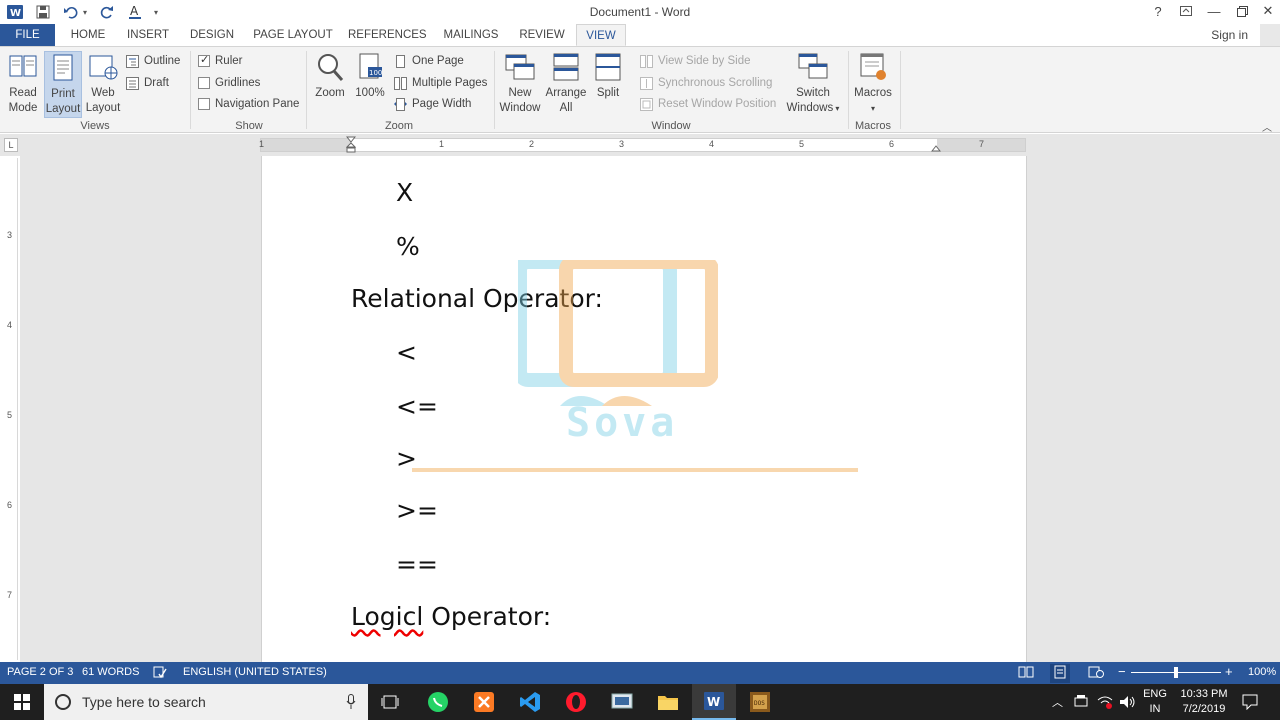 This screenshot has width=1280, height=720. What do you see at coordinates (622, 702) in the screenshot?
I see `screen-app` at bounding box center [622, 702].